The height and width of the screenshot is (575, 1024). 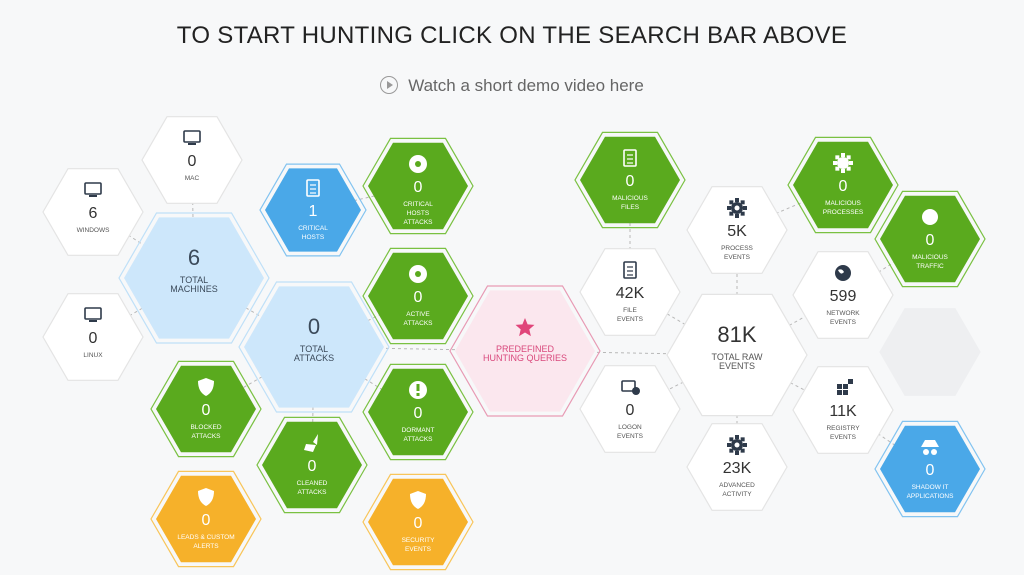 I want to click on hex-label: PROCESS, so click(x=737, y=248).